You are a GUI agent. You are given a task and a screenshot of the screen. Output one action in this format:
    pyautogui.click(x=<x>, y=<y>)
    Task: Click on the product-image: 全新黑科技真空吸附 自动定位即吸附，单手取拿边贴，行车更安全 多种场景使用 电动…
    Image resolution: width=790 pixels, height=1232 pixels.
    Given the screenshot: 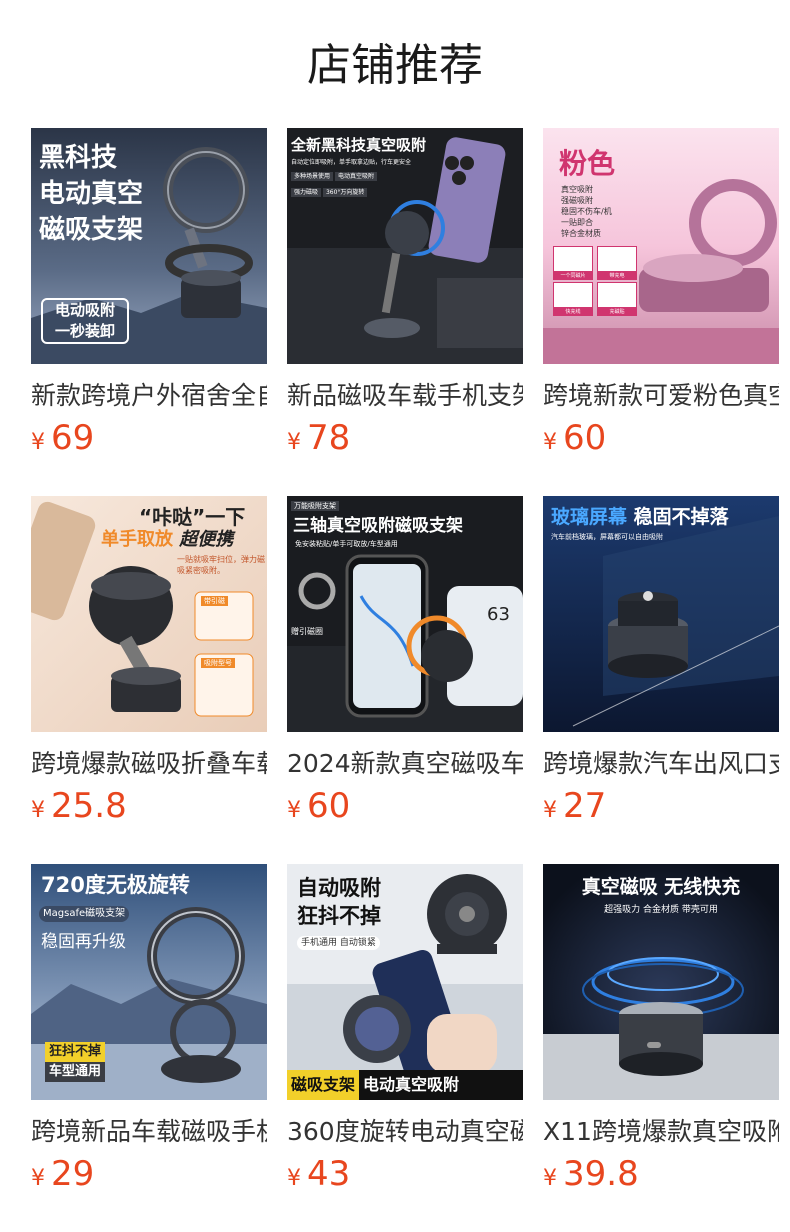 What is the action you would take?
    pyautogui.click(x=405, y=246)
    